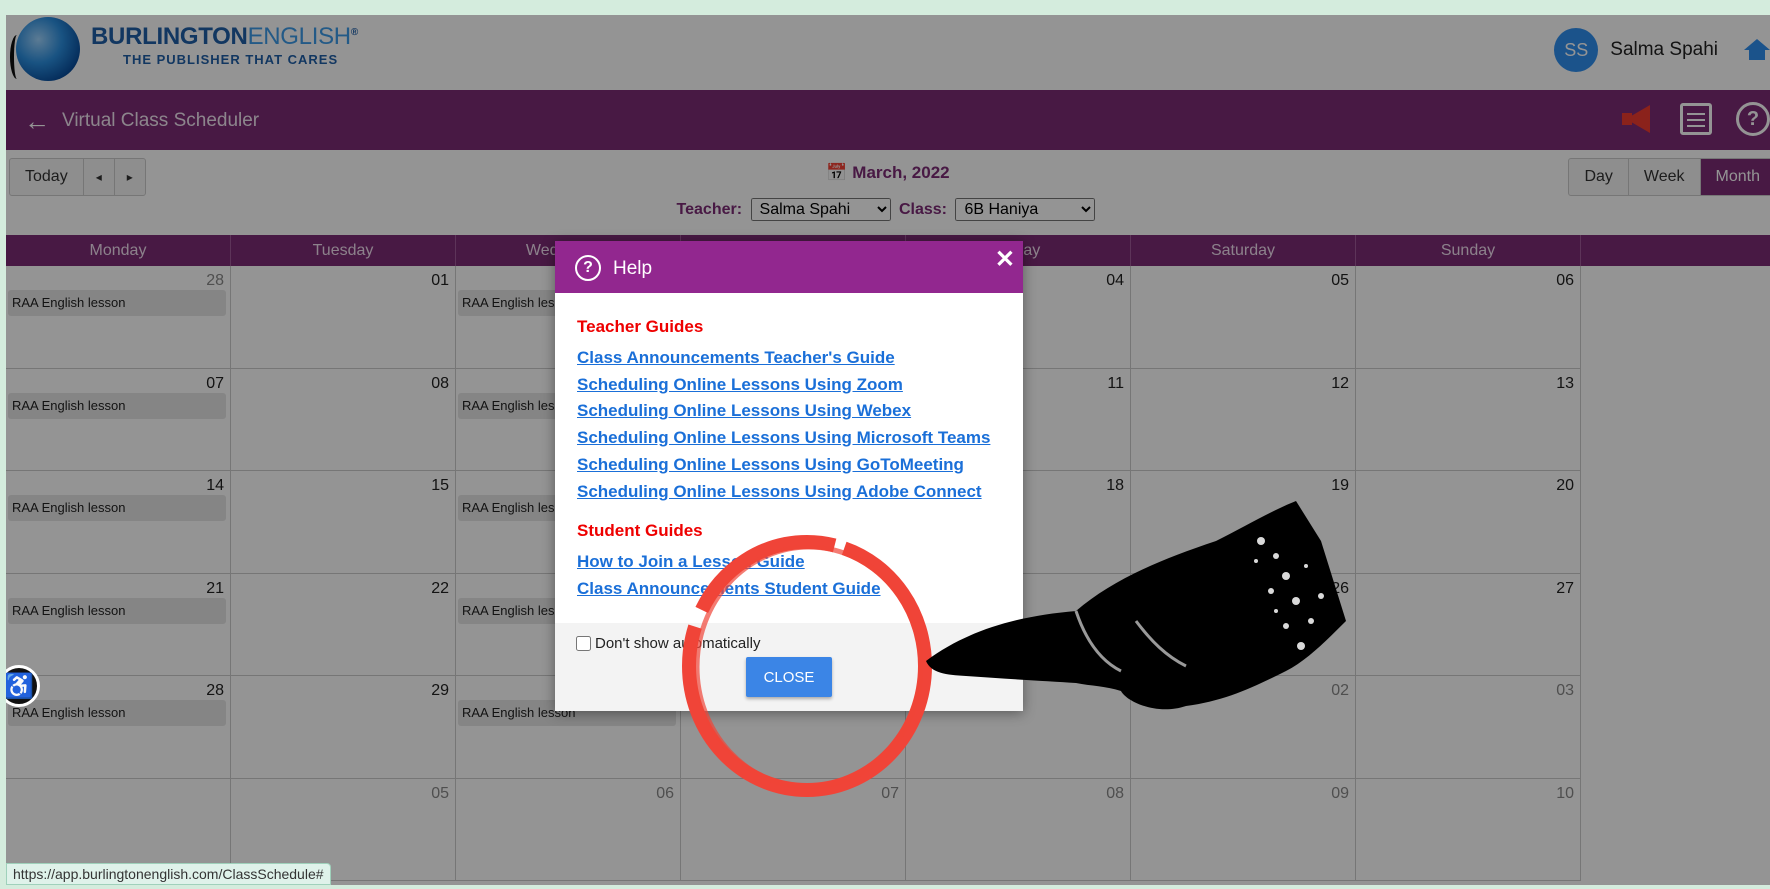  I want to click on teacher-guide-link: Class Announcements Teacher's Guide, so click(789, 358).